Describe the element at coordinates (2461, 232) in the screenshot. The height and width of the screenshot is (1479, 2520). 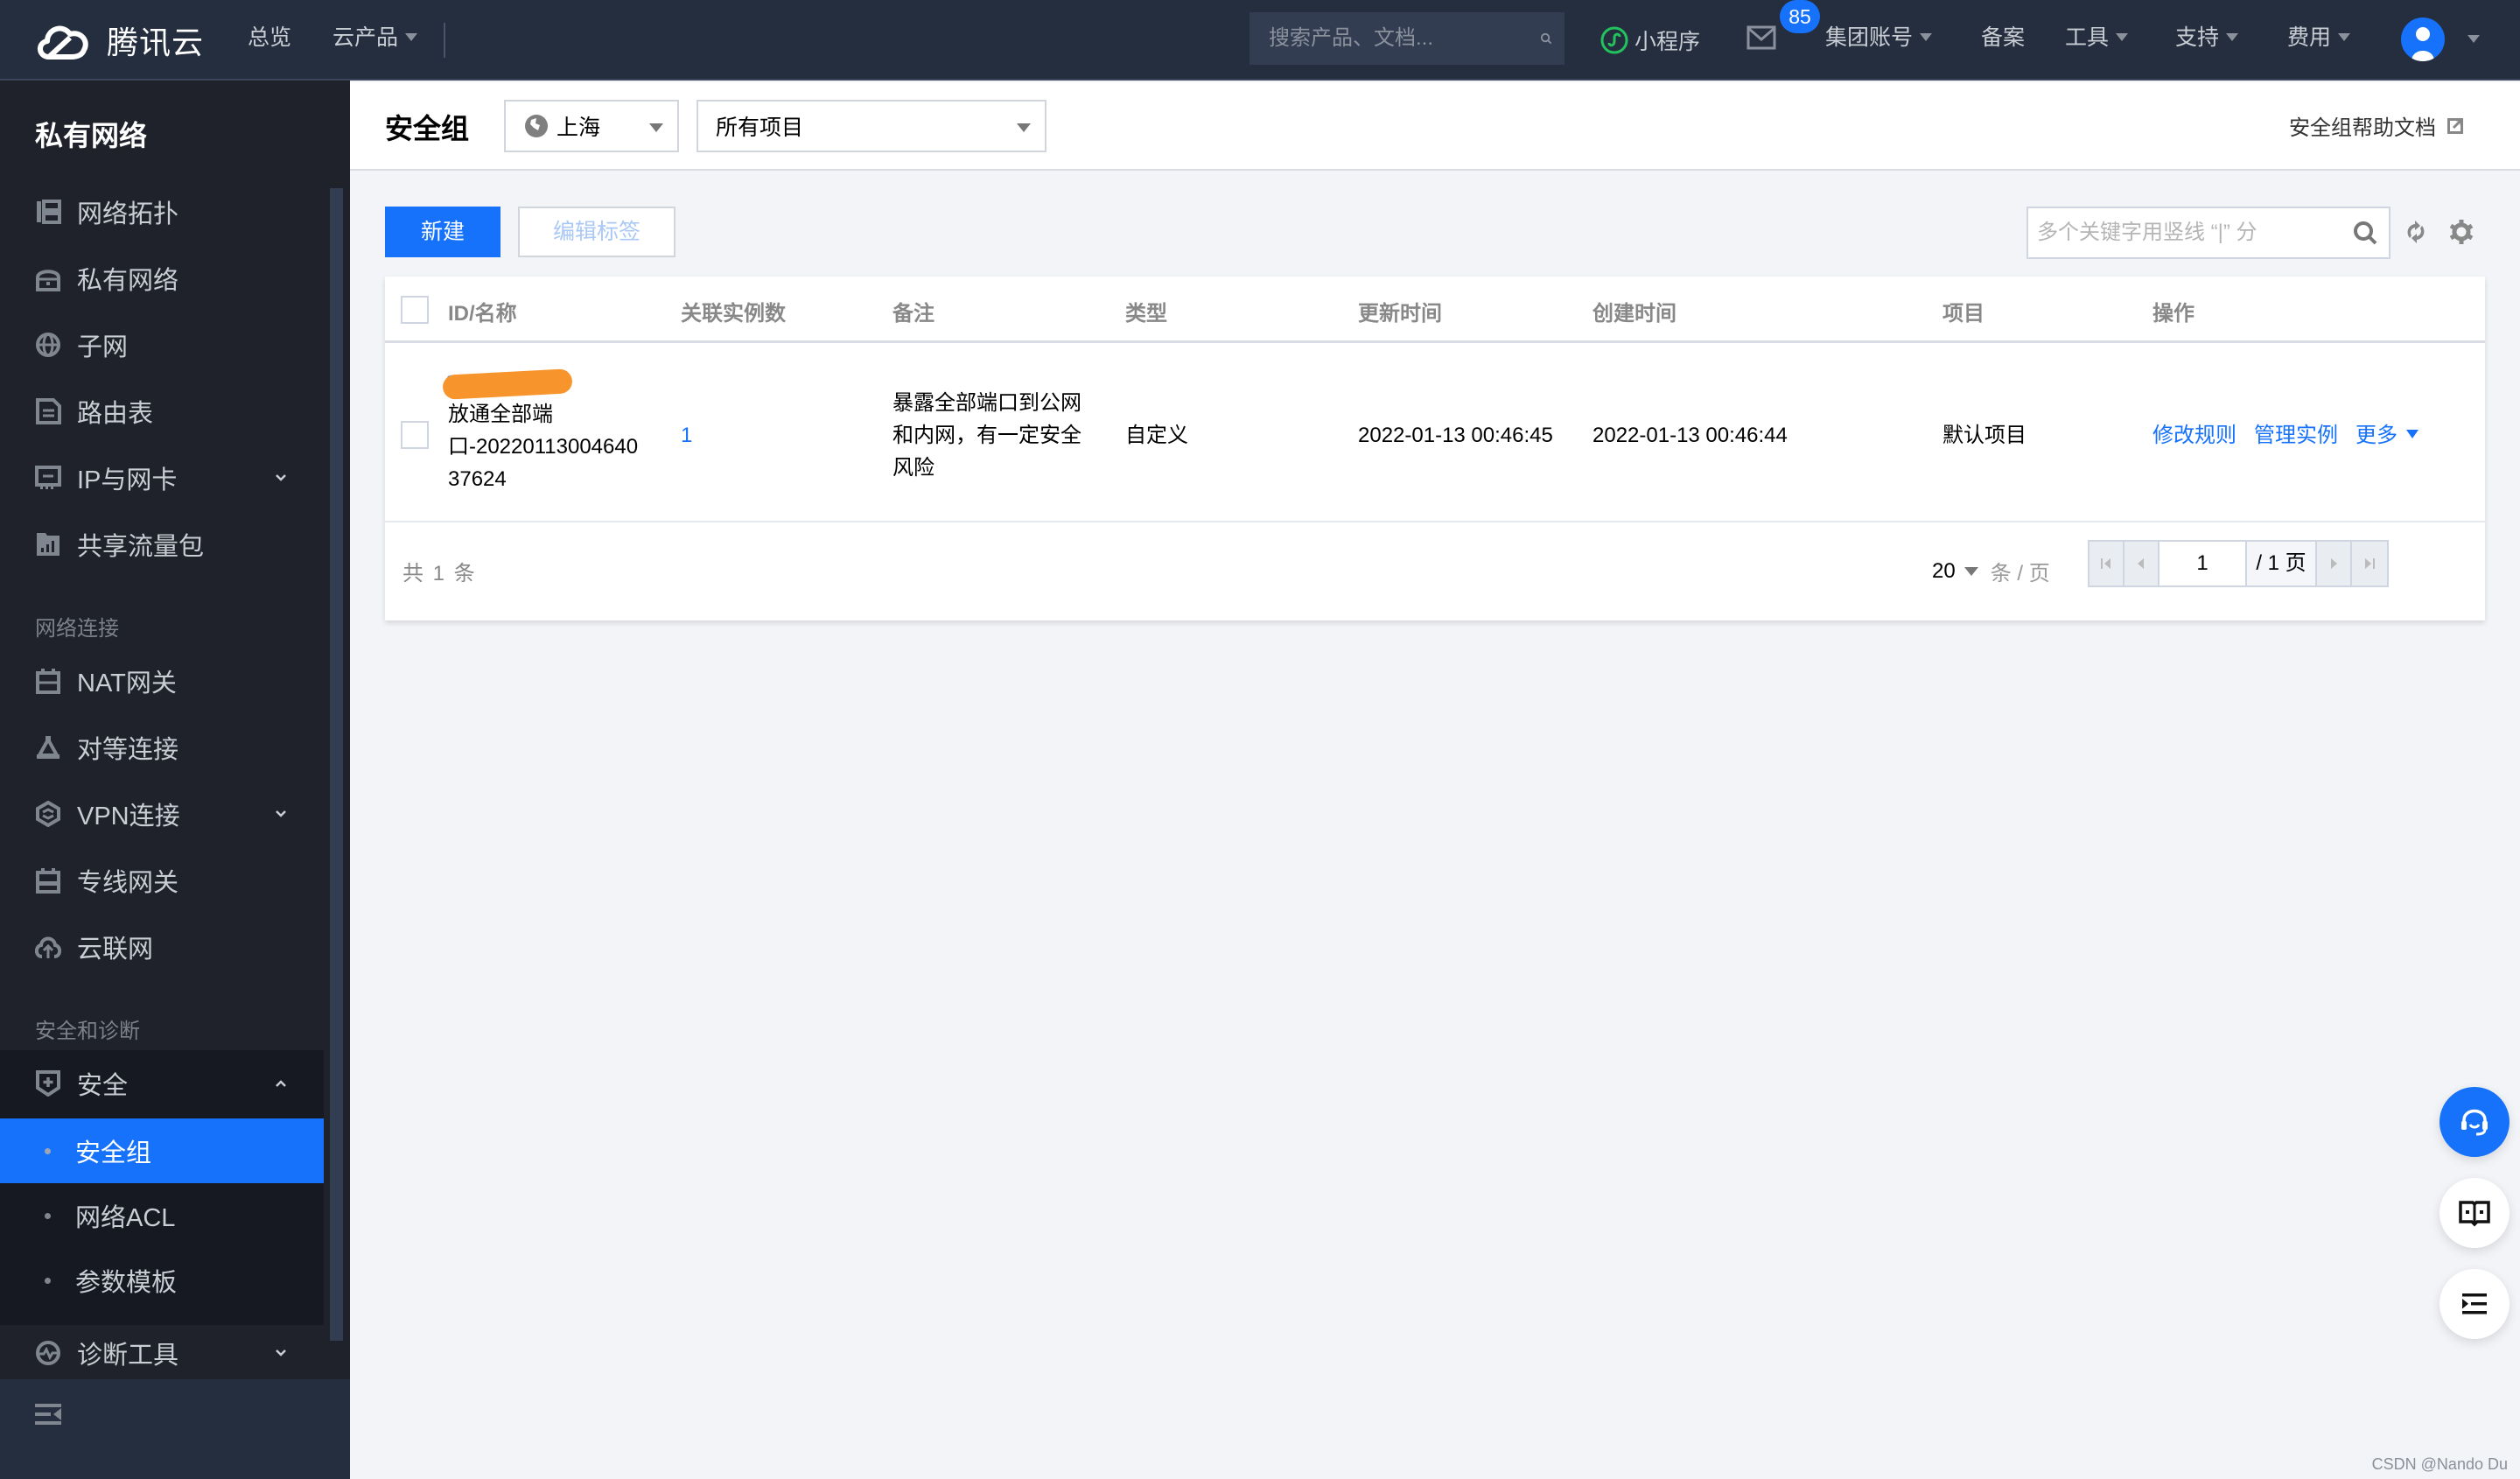
I see `settings-gear-icon` at that location.